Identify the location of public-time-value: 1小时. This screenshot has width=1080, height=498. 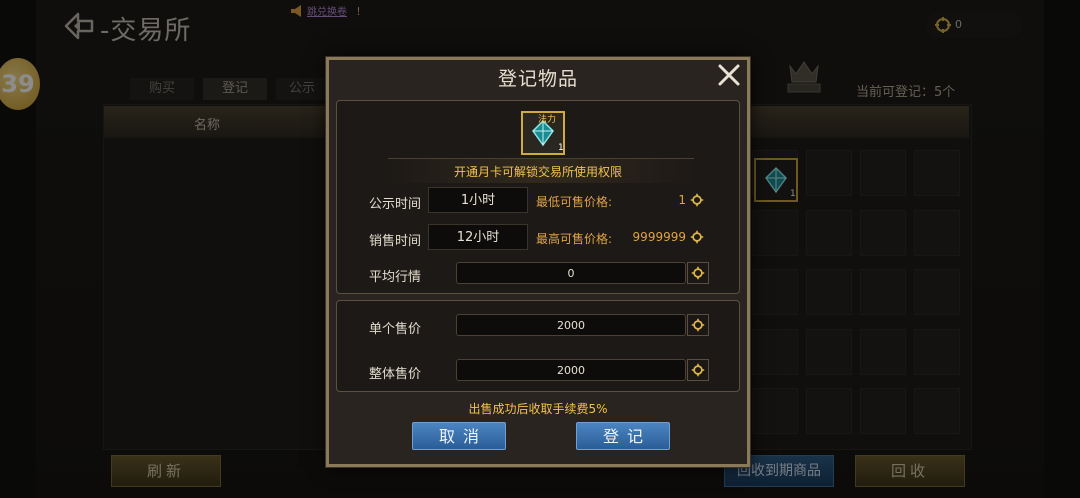
(478, 200).